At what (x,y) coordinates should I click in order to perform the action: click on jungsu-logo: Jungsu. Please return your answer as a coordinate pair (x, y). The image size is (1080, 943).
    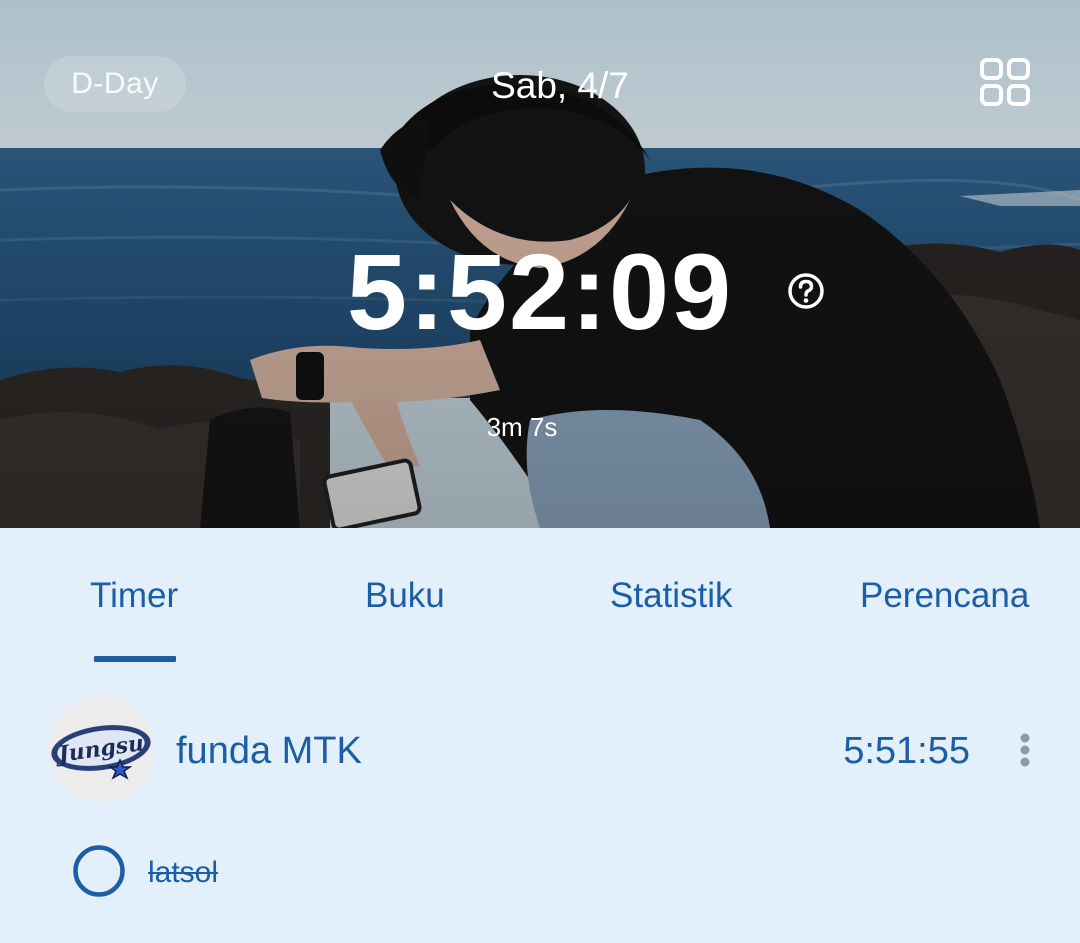
    Looking at the image, I should click on (101, 749).